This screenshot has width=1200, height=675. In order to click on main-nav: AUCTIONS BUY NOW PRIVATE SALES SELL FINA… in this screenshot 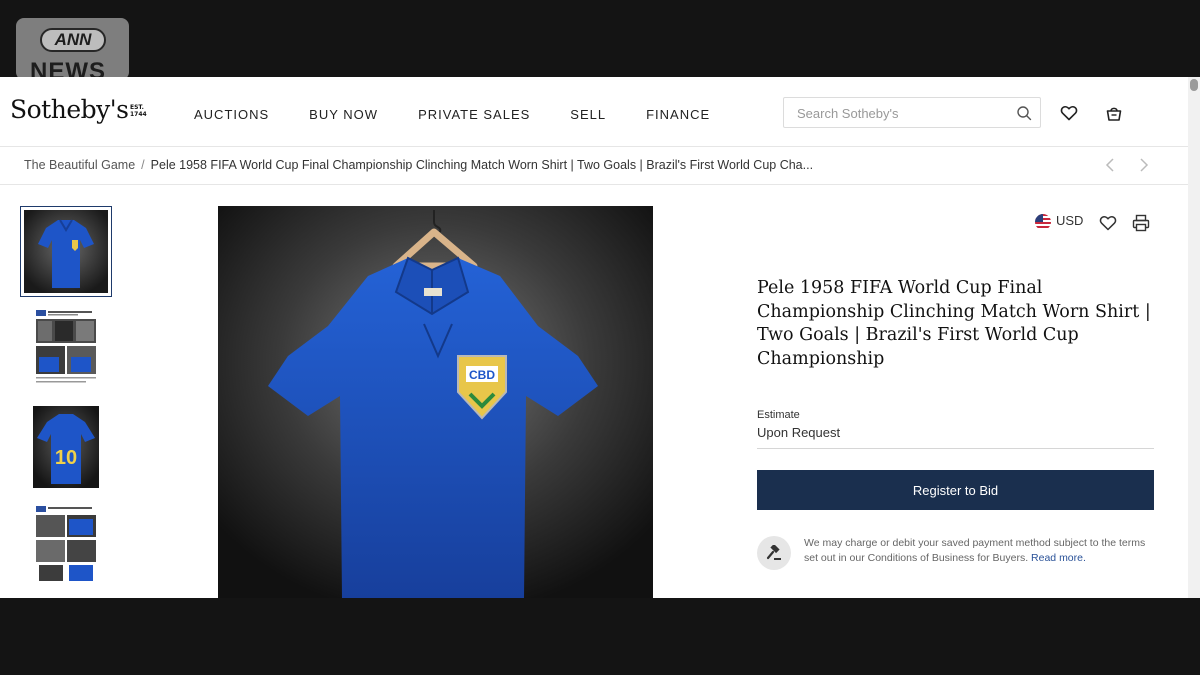, I will do `click(472, 114)`.